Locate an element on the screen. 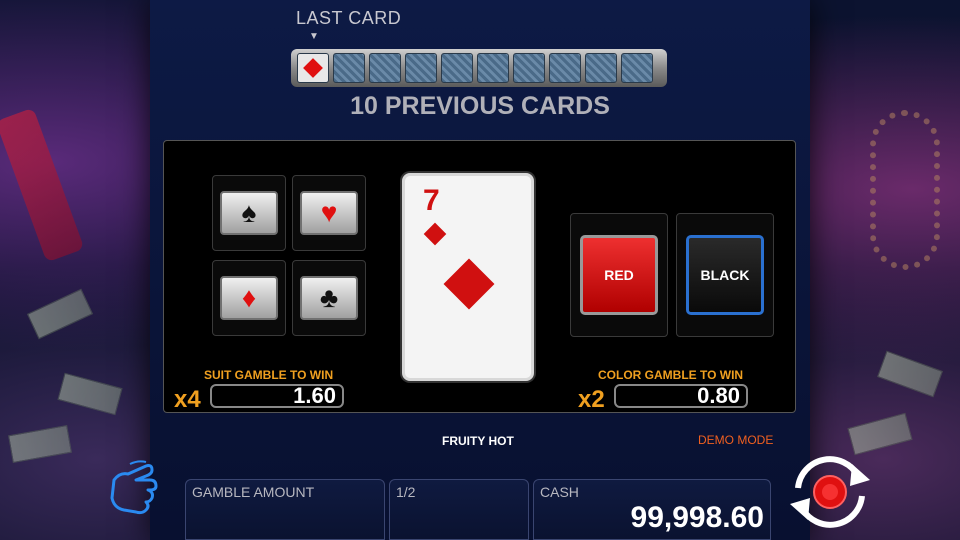 This screenshot has height=540, width=960. previous-cards-label: 10 PREVIOUS CARDS is located at coordinates (480, 106).